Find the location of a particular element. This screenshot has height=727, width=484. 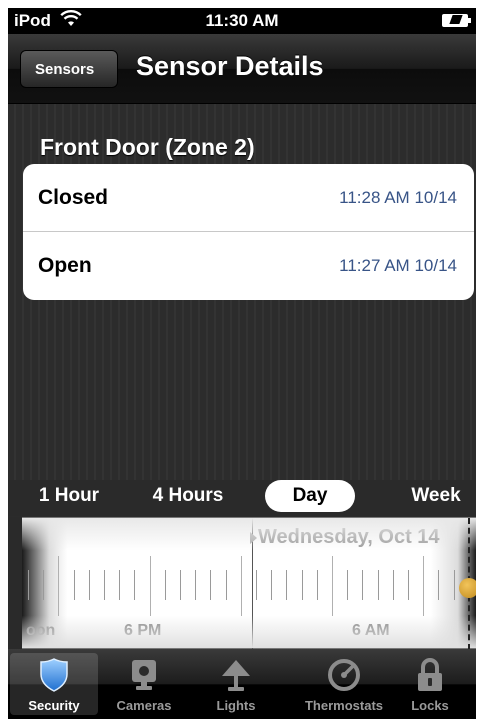

page-title: Sensor Details is located at coordinates (230, 66).